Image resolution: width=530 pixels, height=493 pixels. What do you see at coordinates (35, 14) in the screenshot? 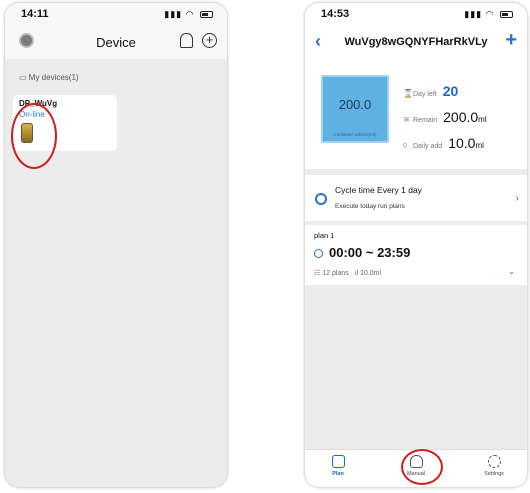
I see `status-time: 14:11` at bounding box center [35, 14].